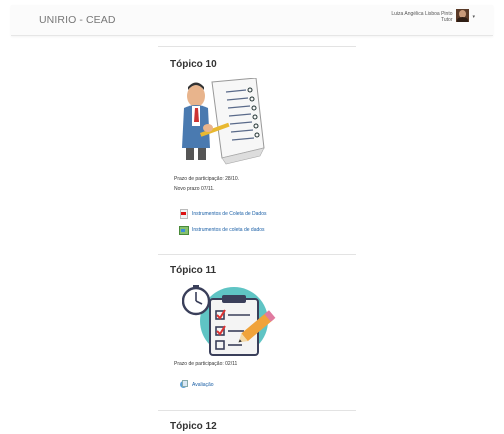 Image resolution: width=504 pixels, height=434 pixels. I want to click on section-summary: Prazo de participação: 02/11, so click(205, 364).